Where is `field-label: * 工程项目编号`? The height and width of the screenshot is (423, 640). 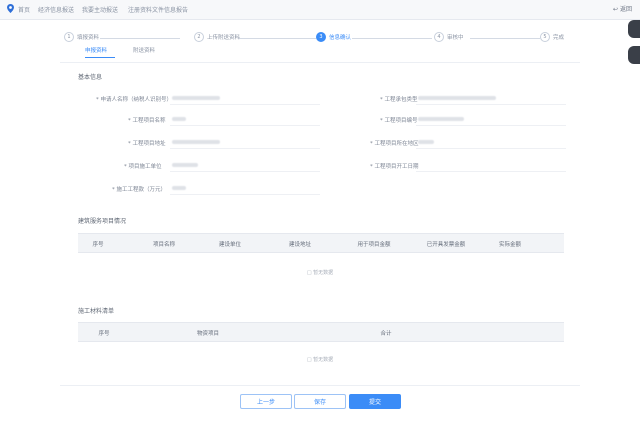 field-label: * 工程项目编号 is located at coordinates (399, 121).